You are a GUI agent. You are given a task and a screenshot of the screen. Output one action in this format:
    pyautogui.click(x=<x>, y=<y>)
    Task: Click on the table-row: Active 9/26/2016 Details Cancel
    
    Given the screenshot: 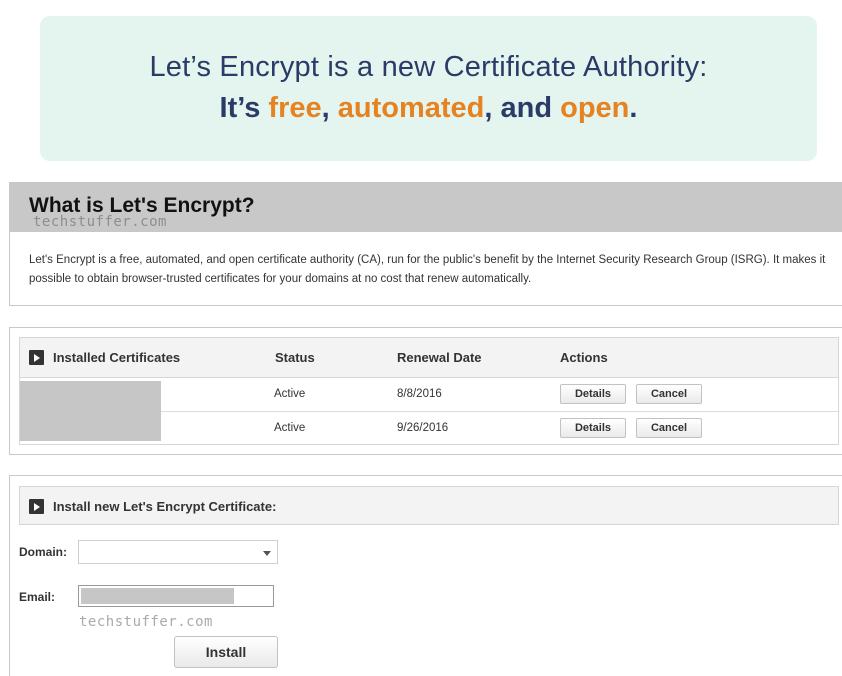 What is the action you would take?
    pyautogui.click(x=429, y=429)
    